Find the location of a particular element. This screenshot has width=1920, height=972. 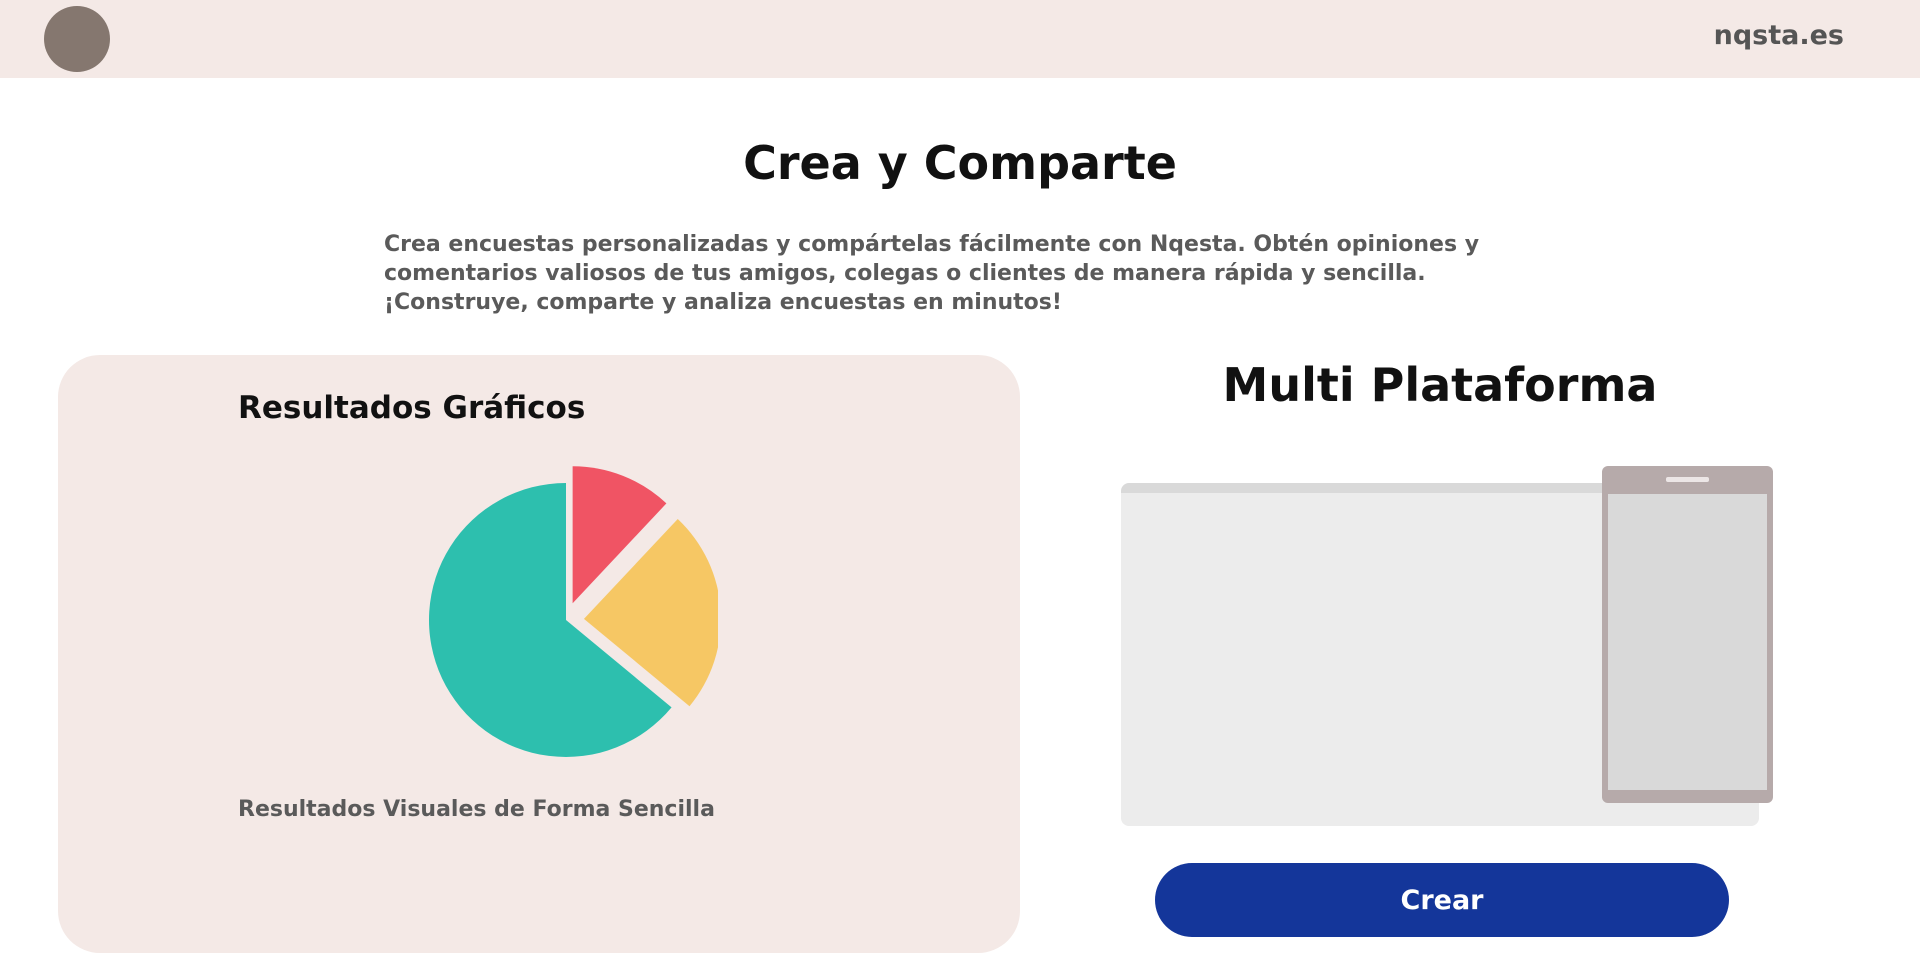

phone-screen is located at coordinates (1687, 642).